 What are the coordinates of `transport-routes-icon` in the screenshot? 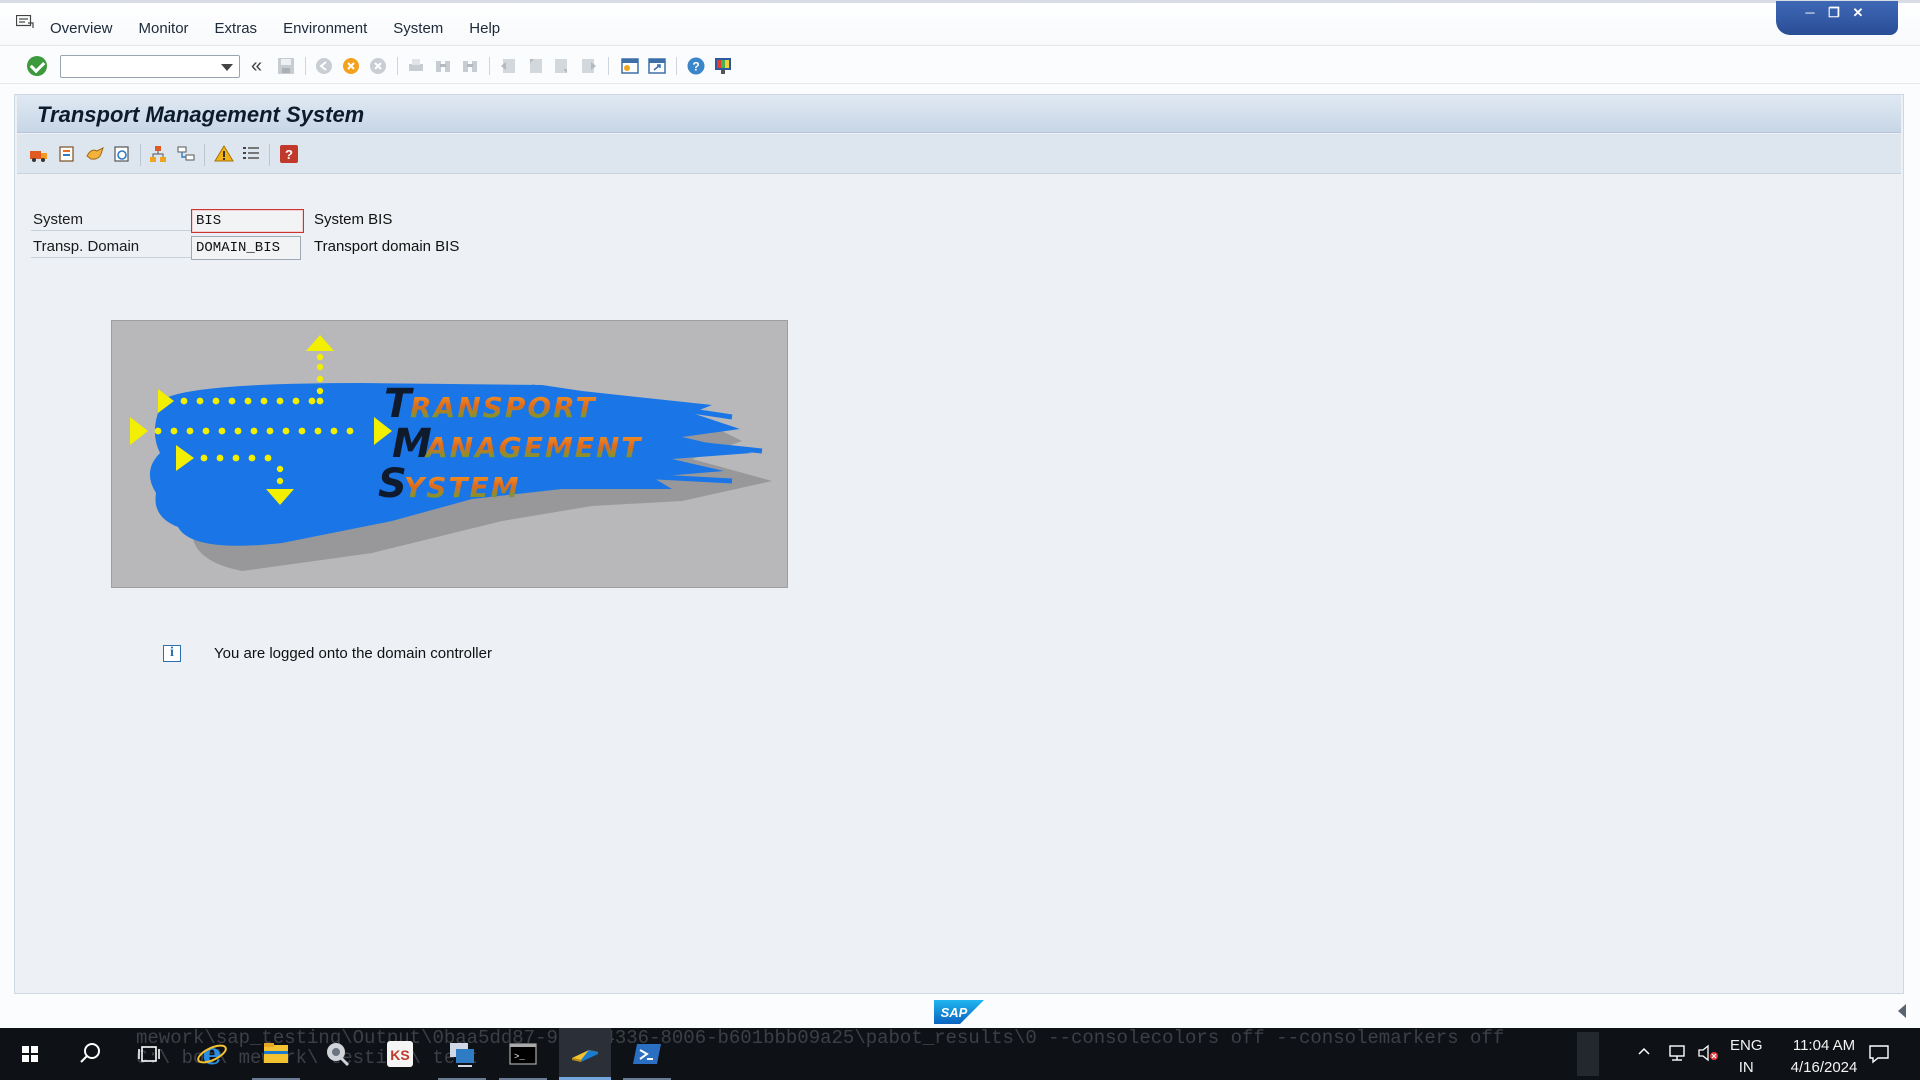 It's located at (95, 154).